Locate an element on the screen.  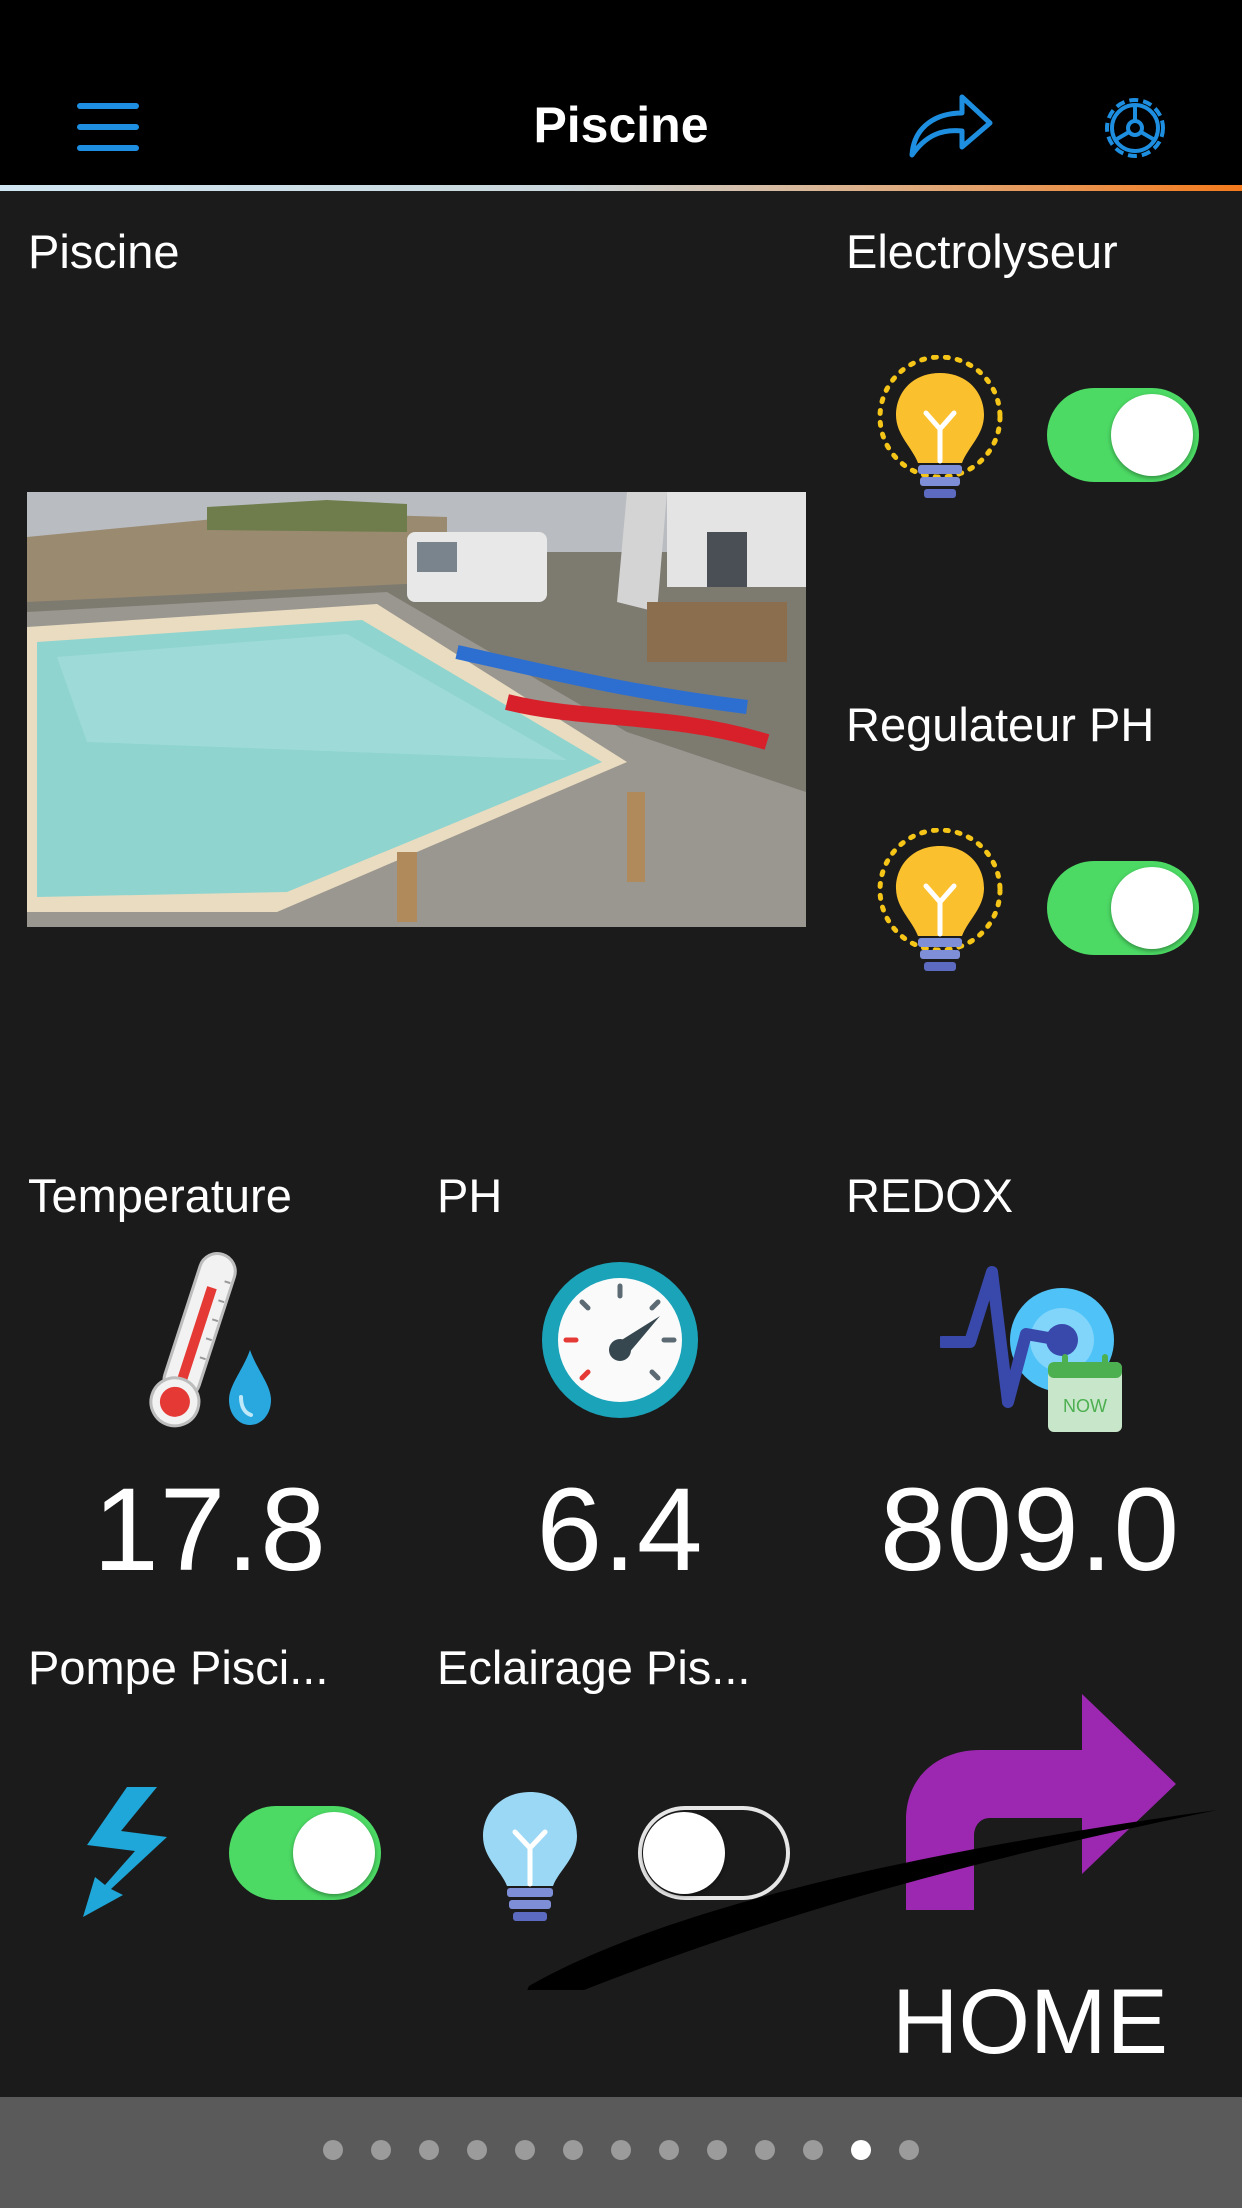
top-app-bar is located at coordinates (621, 92).